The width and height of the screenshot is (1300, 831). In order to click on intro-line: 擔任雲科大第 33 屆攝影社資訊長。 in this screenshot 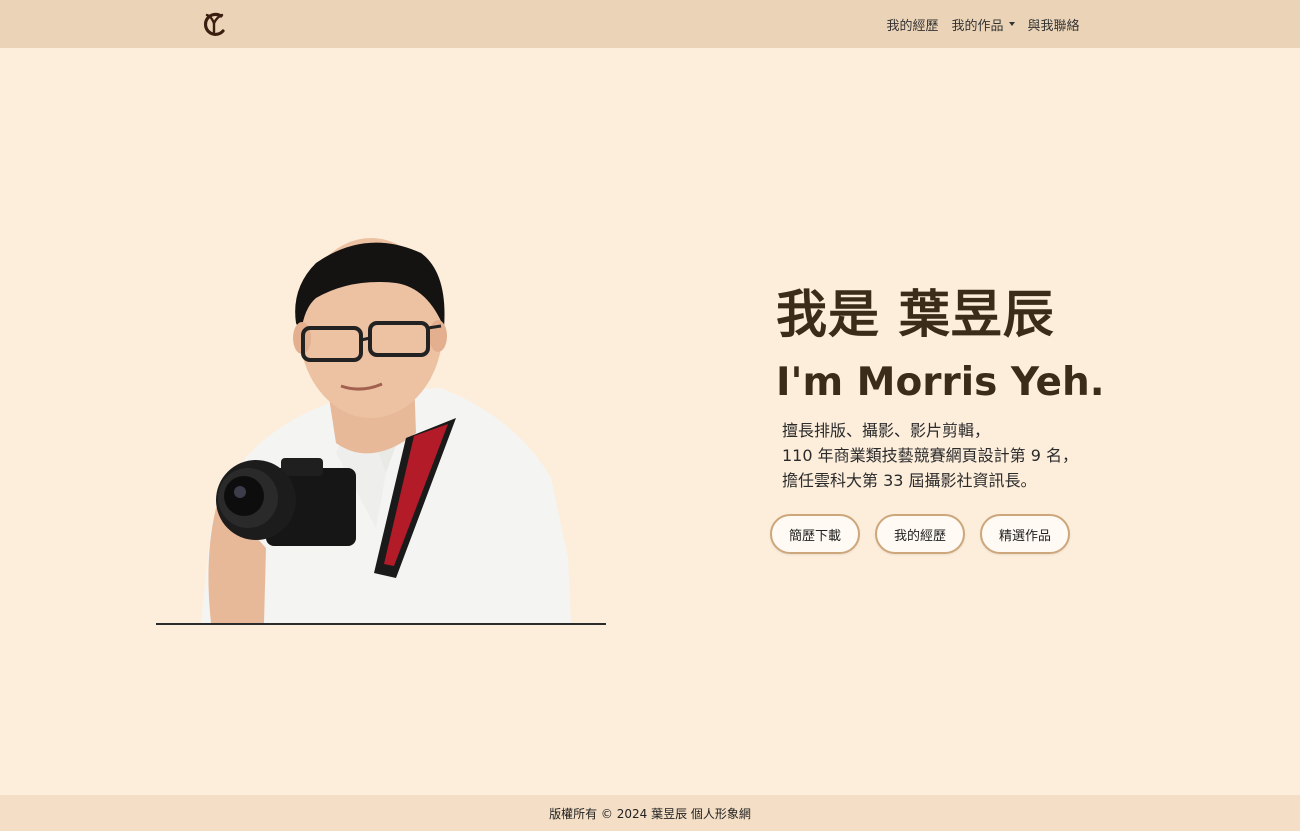, I will do `click(909, 480)`.